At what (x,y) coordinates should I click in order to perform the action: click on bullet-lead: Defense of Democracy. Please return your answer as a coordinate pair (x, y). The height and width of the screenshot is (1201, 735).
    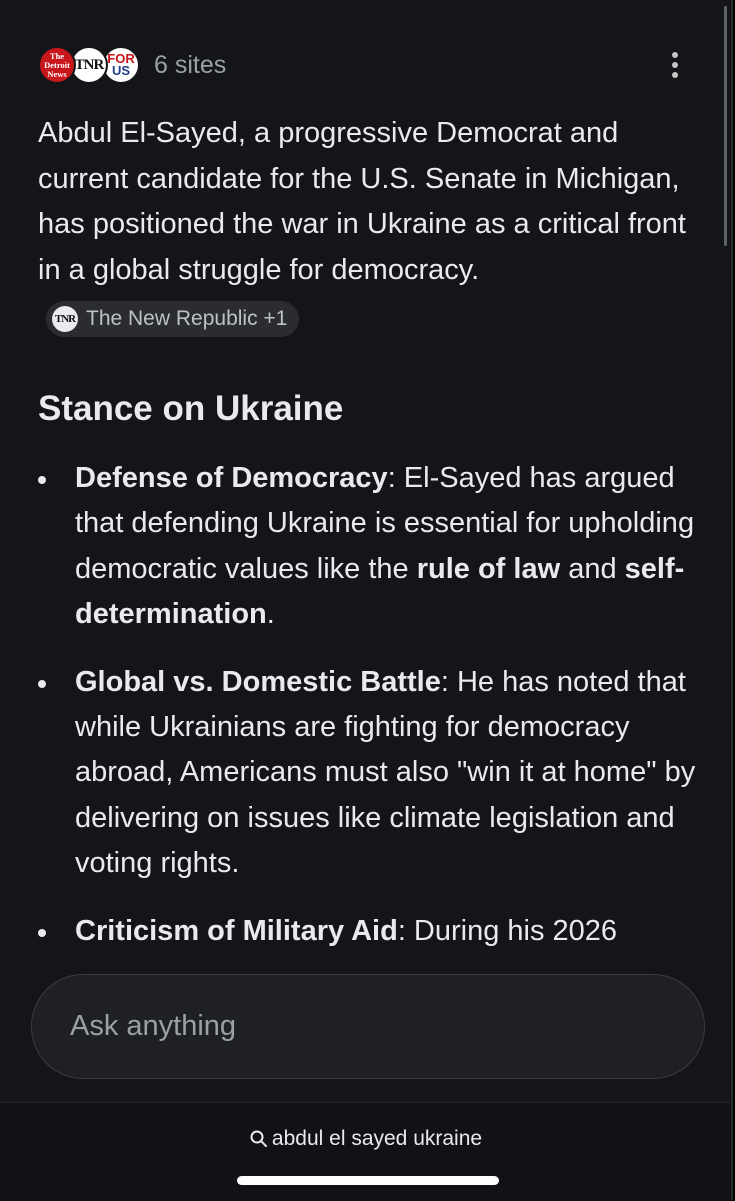
    Looking at the image, I should click on (231, 478).